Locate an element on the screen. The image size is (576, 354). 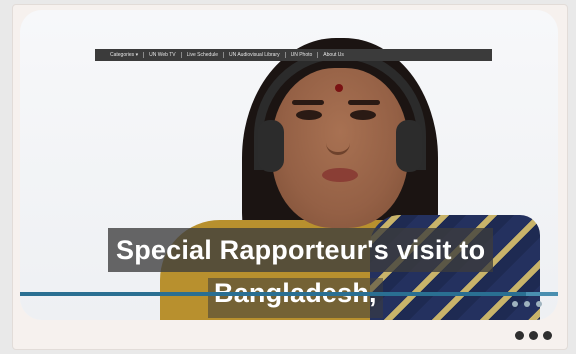
mouth is located at coordinates (340, 175).